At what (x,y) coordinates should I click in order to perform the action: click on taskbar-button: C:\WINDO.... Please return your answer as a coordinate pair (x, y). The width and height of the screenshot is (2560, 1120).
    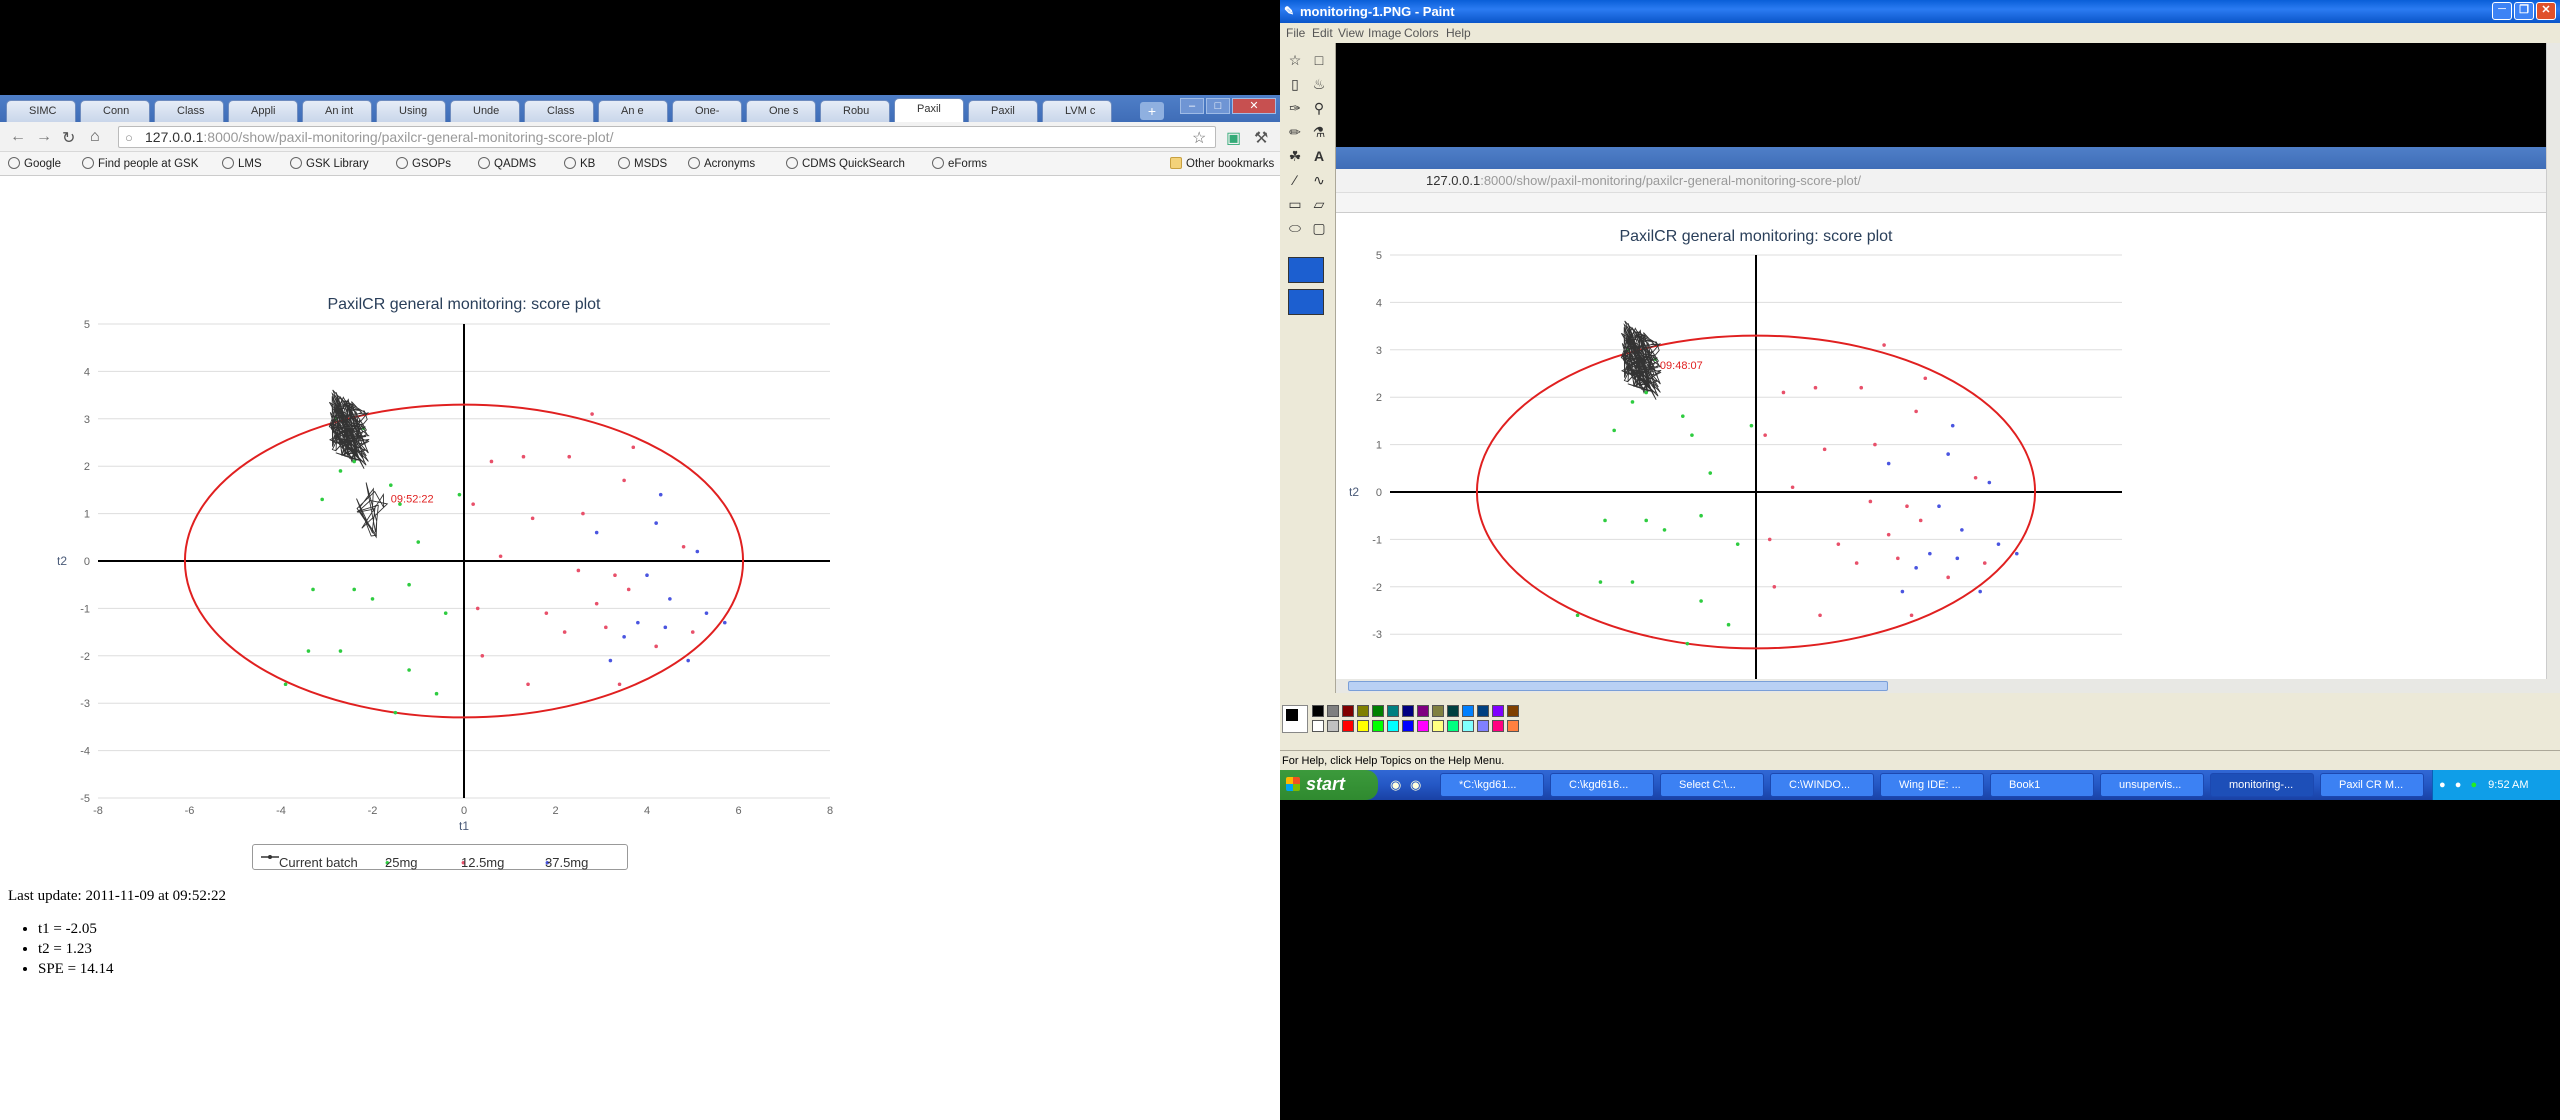
    Looking at the image, I should click on (1822, 785).